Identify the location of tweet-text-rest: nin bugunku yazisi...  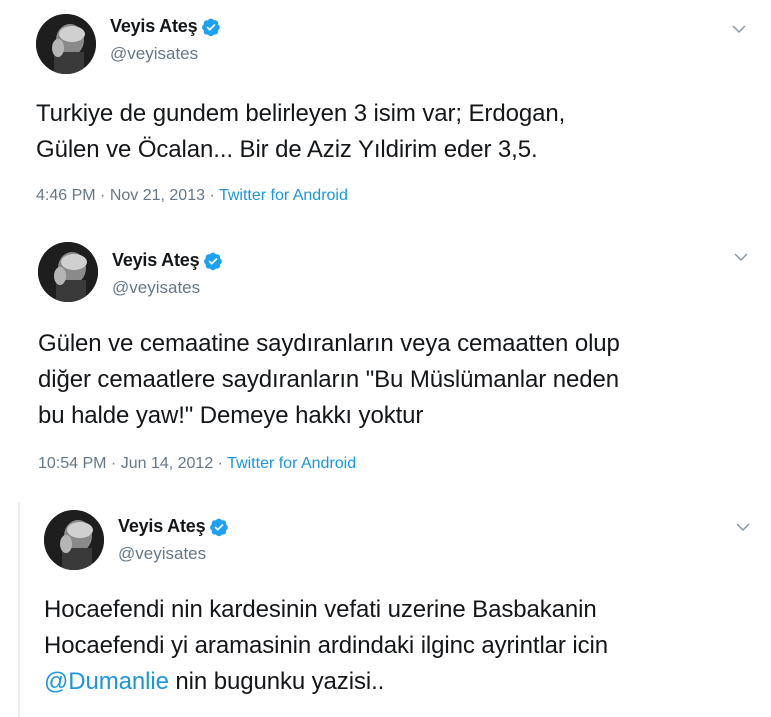
(276, 681).